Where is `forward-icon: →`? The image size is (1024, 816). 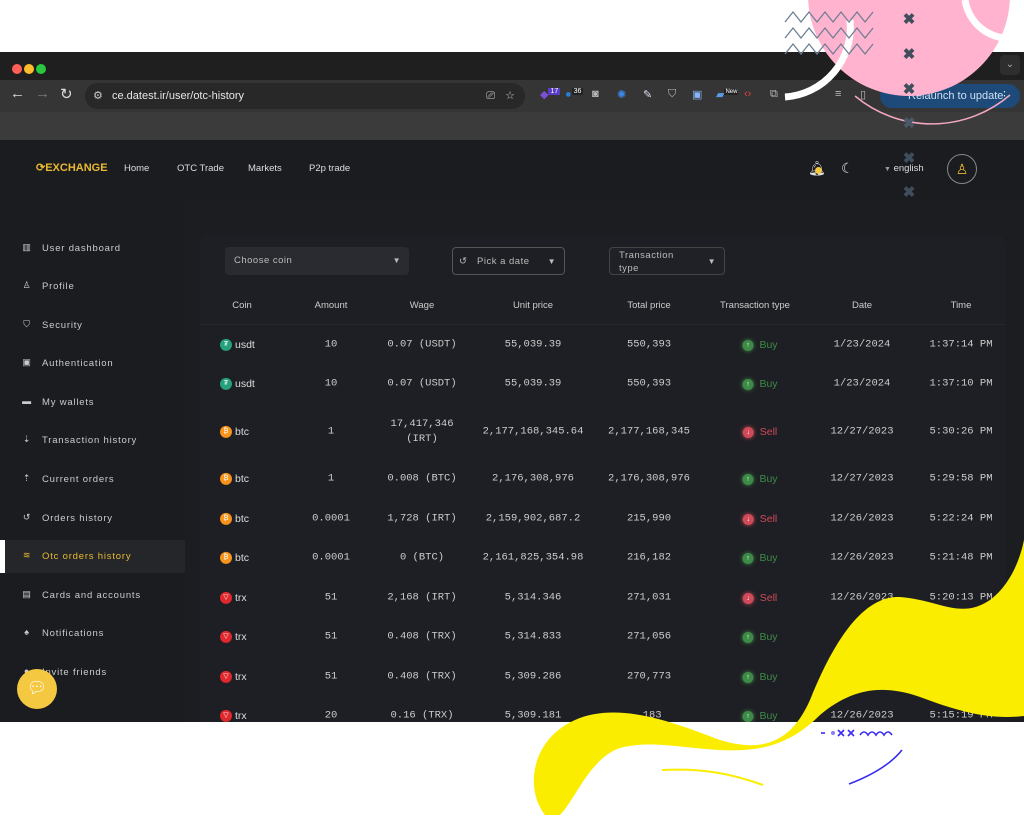 forward-icon: → is located at coordinates (42, 93).